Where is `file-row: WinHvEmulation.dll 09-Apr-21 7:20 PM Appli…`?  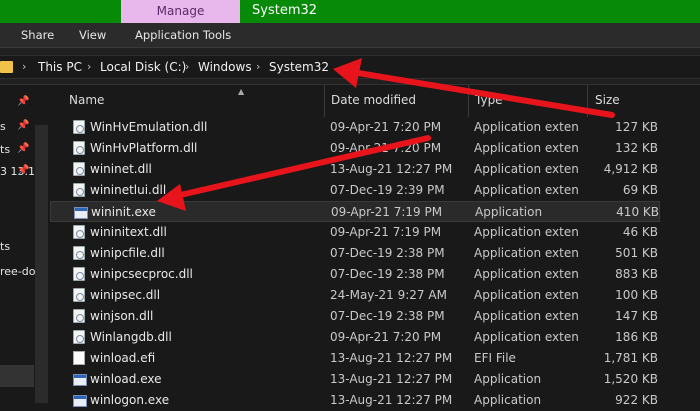 file-row: WinHvEmulation.dll 09-Apr-21 7:20 PM Appli… is located at coordinates (355, 127).